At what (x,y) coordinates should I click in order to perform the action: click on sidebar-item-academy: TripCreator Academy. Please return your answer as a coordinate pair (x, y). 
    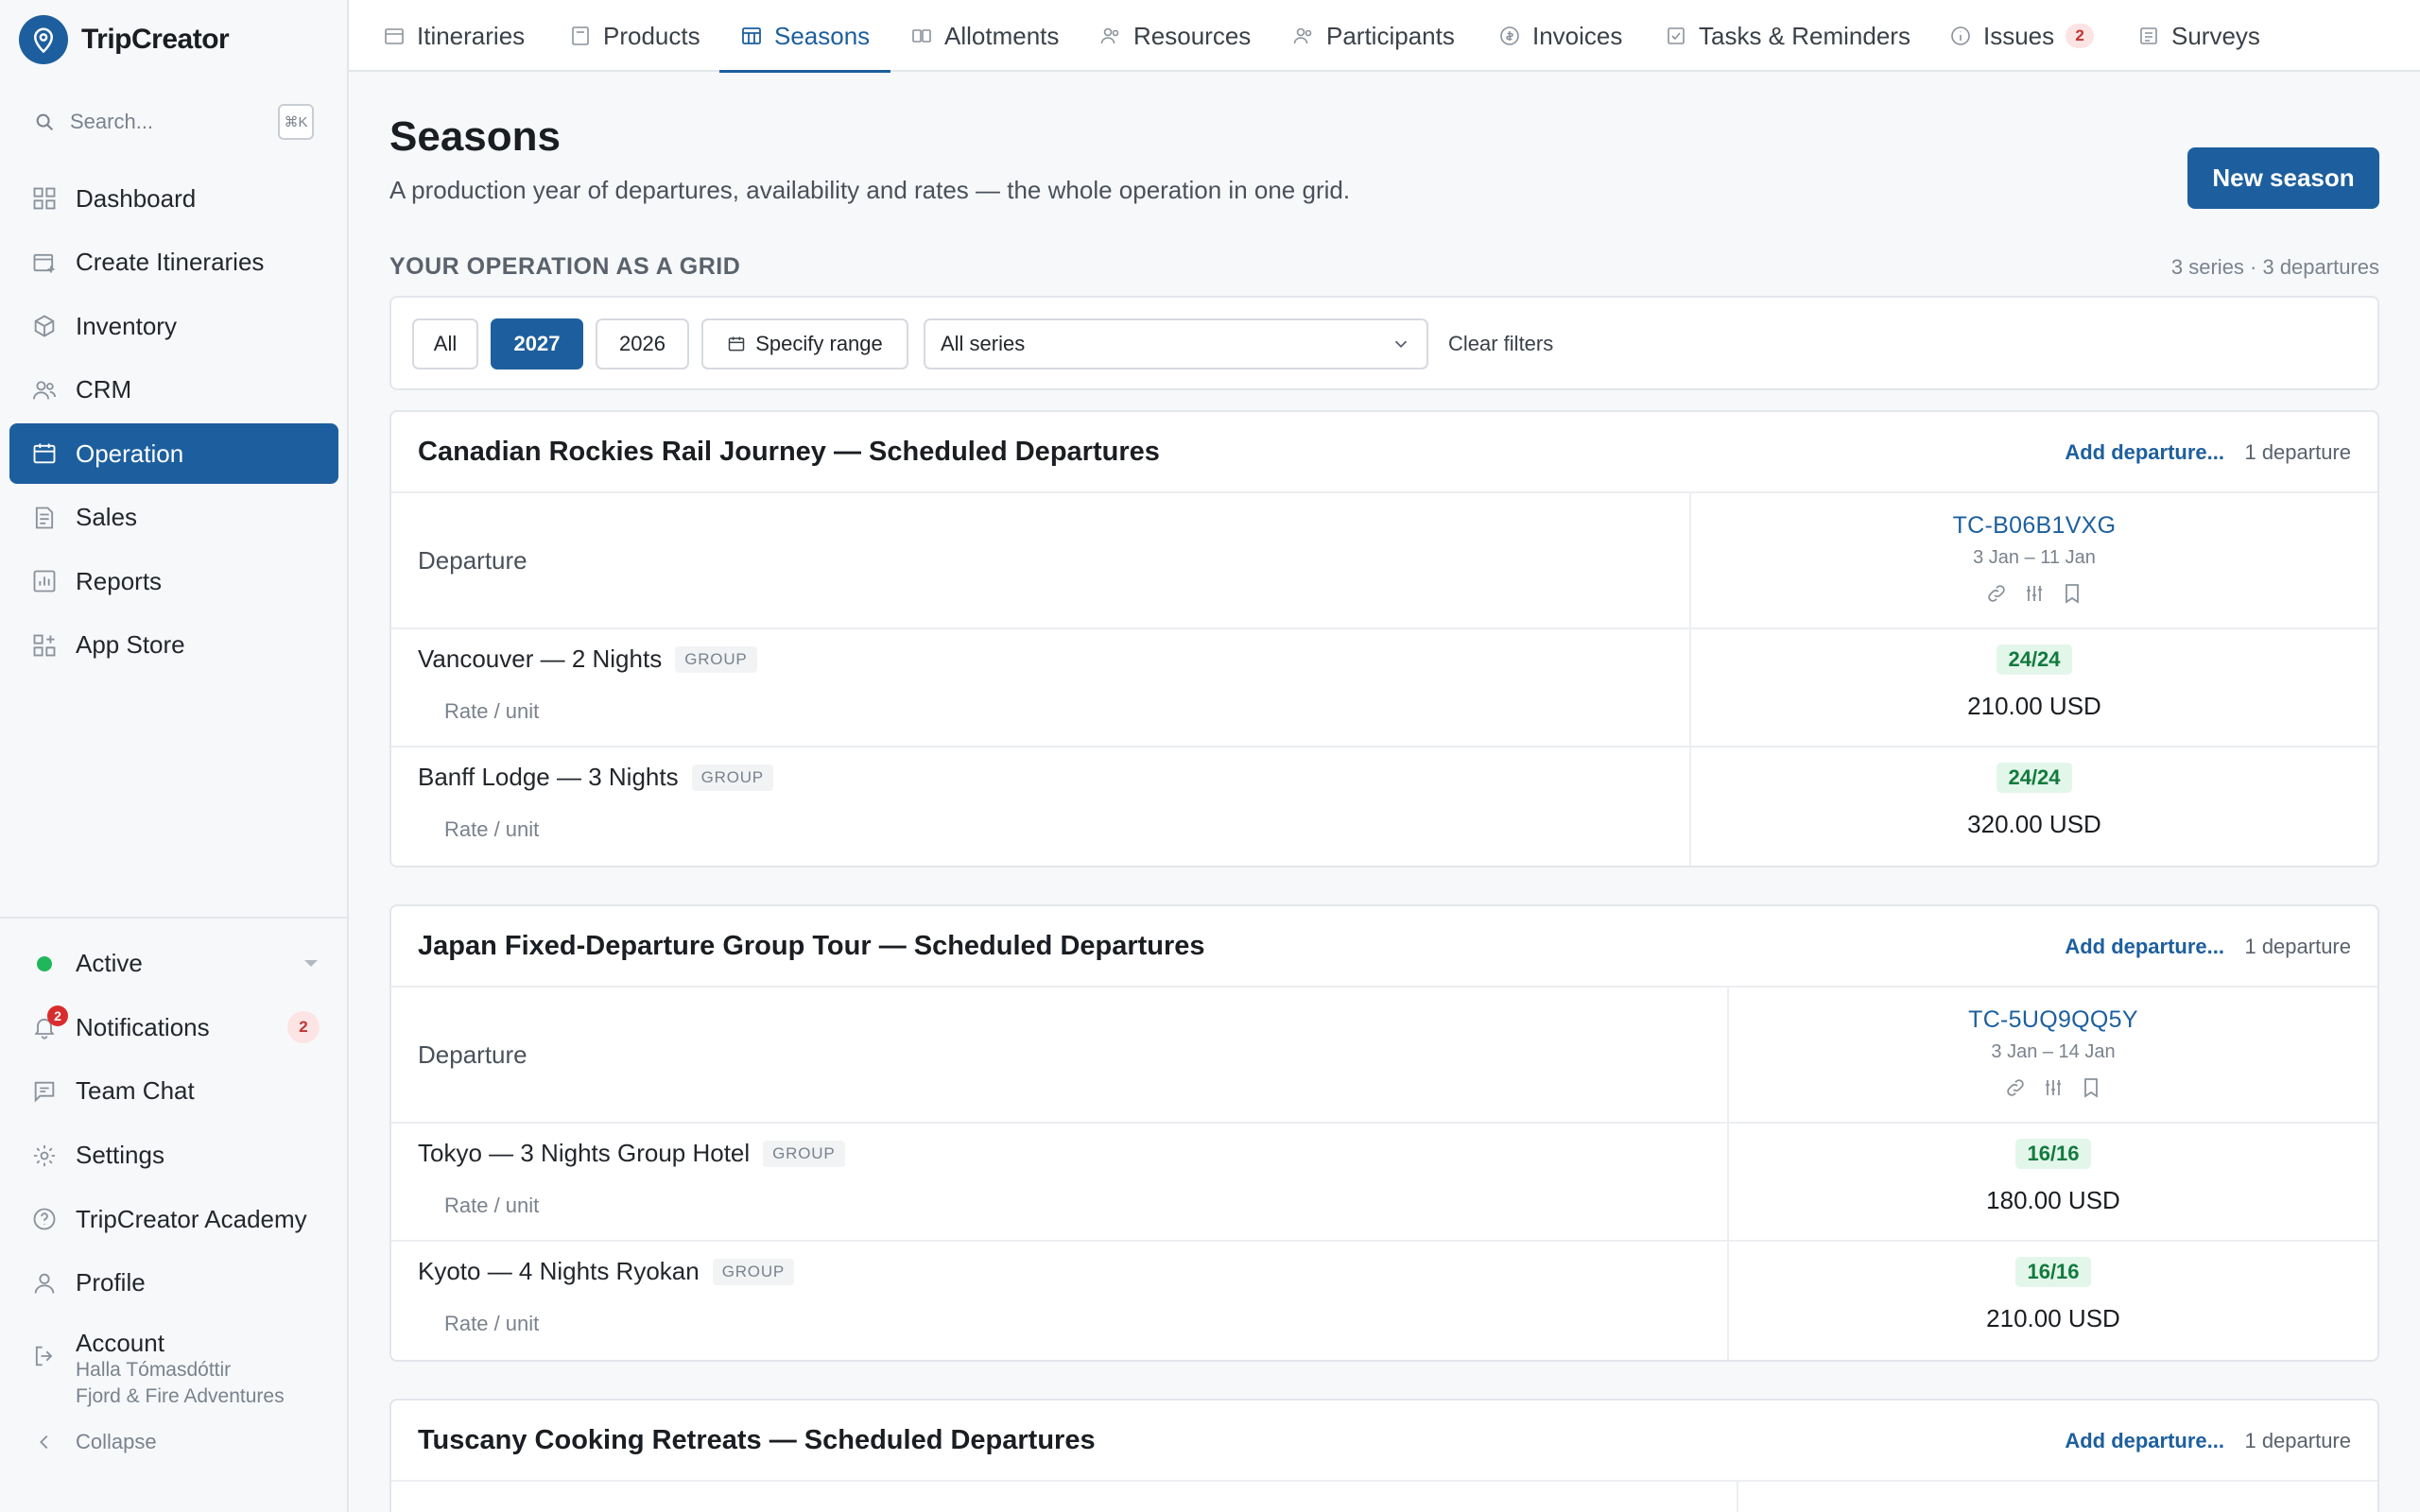
    Looking at the image, I should click on (173, 1219).